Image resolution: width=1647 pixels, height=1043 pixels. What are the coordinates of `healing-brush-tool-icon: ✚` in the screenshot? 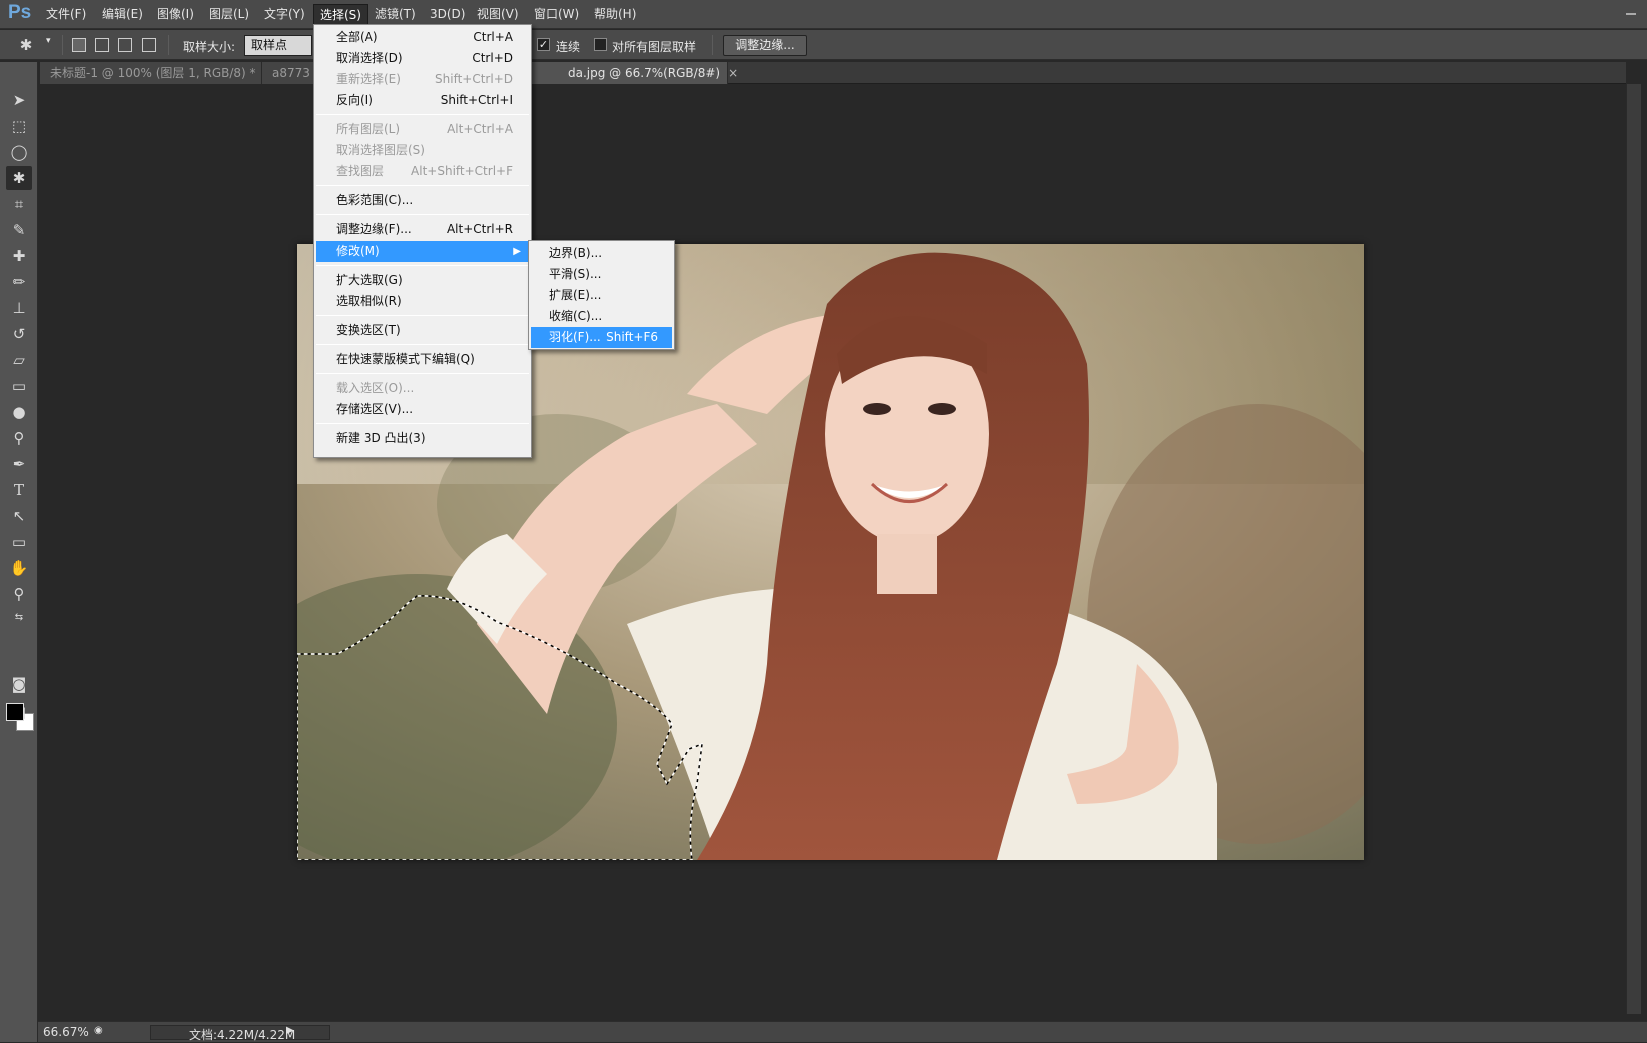 It's located at (19, 256).